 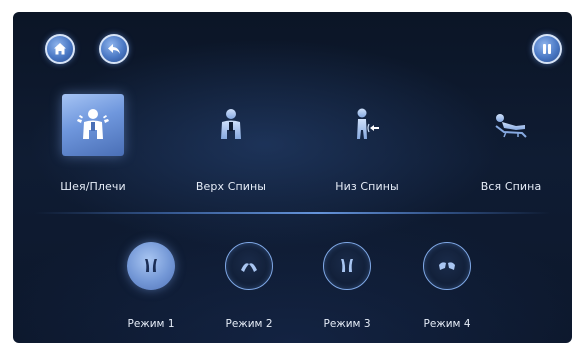 I want to click on mode-label: Режим 3, so click(x=347, y=324).